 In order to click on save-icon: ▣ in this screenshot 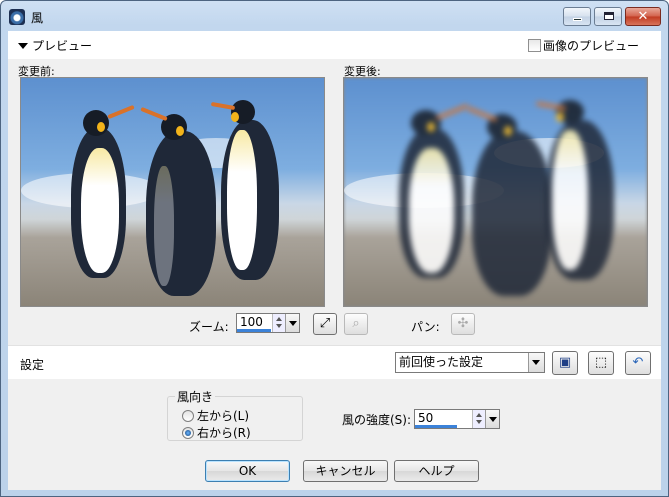, I will do `click(565, 362)`.